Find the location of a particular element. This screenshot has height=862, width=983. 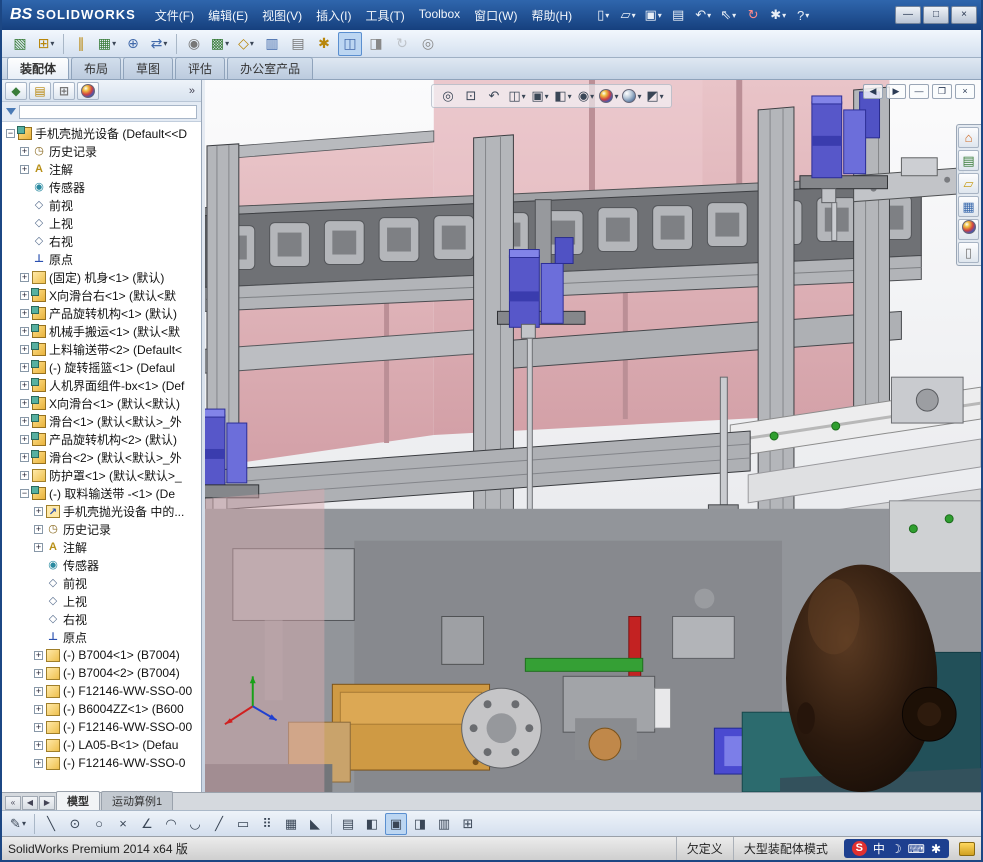

configurationmanager-tab-button: ⊞ is located at coordinates (64, 90).